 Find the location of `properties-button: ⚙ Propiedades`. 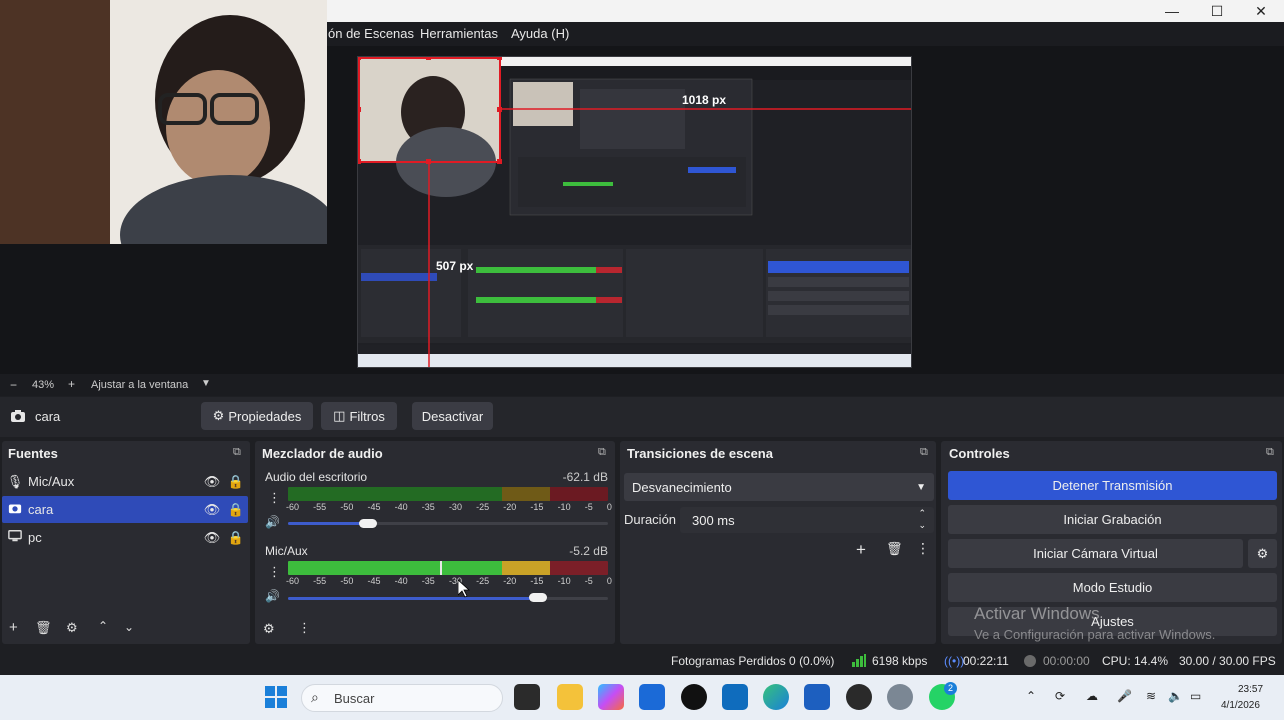

properties-button: ⚙ Propiedades is located at coordinates (257, 416).